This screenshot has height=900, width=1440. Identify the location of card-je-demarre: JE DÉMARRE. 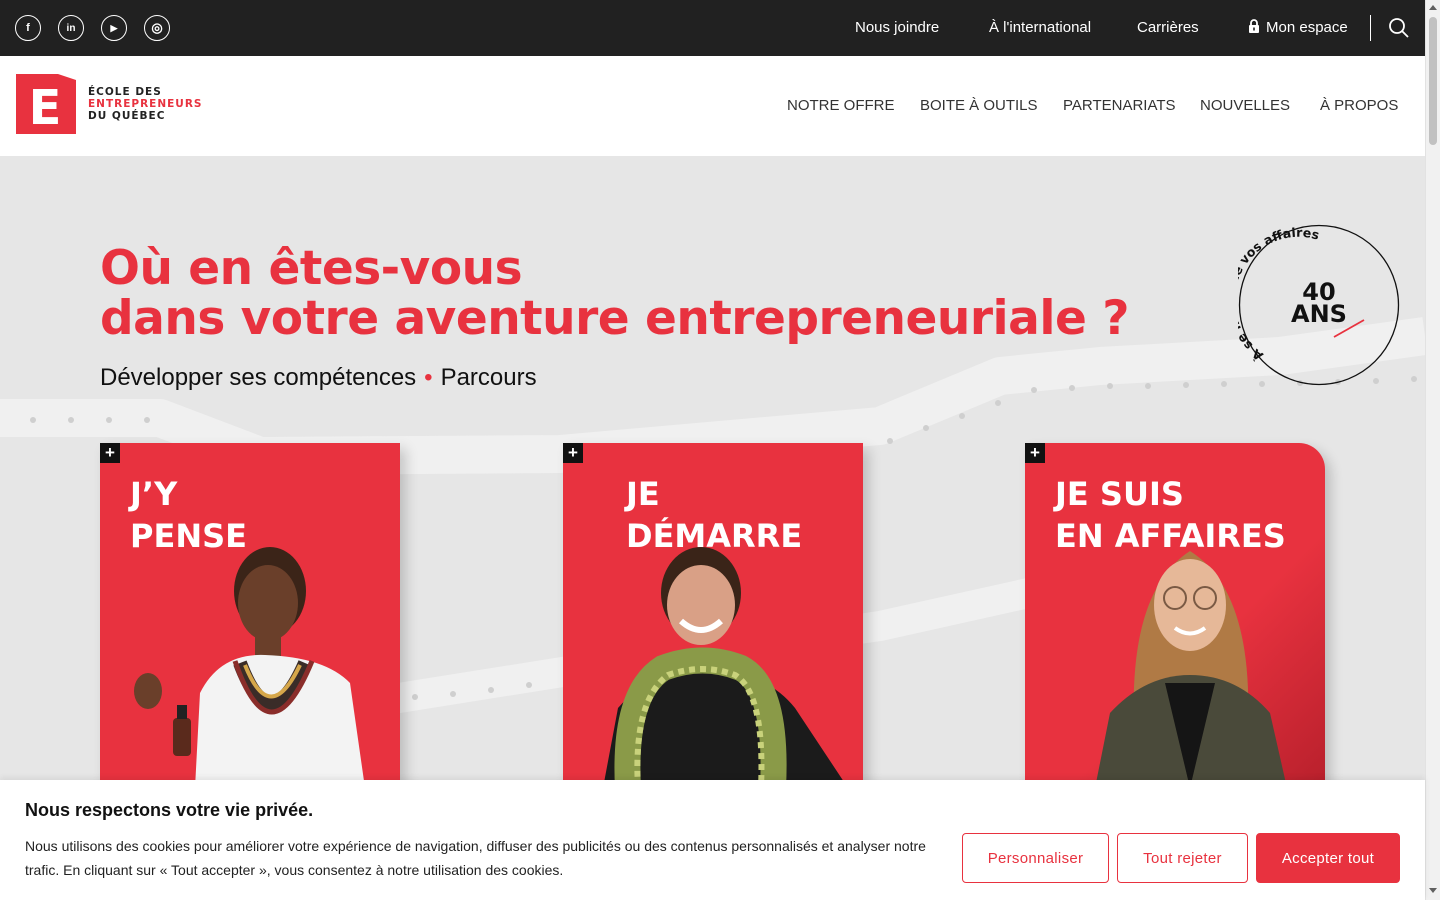
(713, 615).